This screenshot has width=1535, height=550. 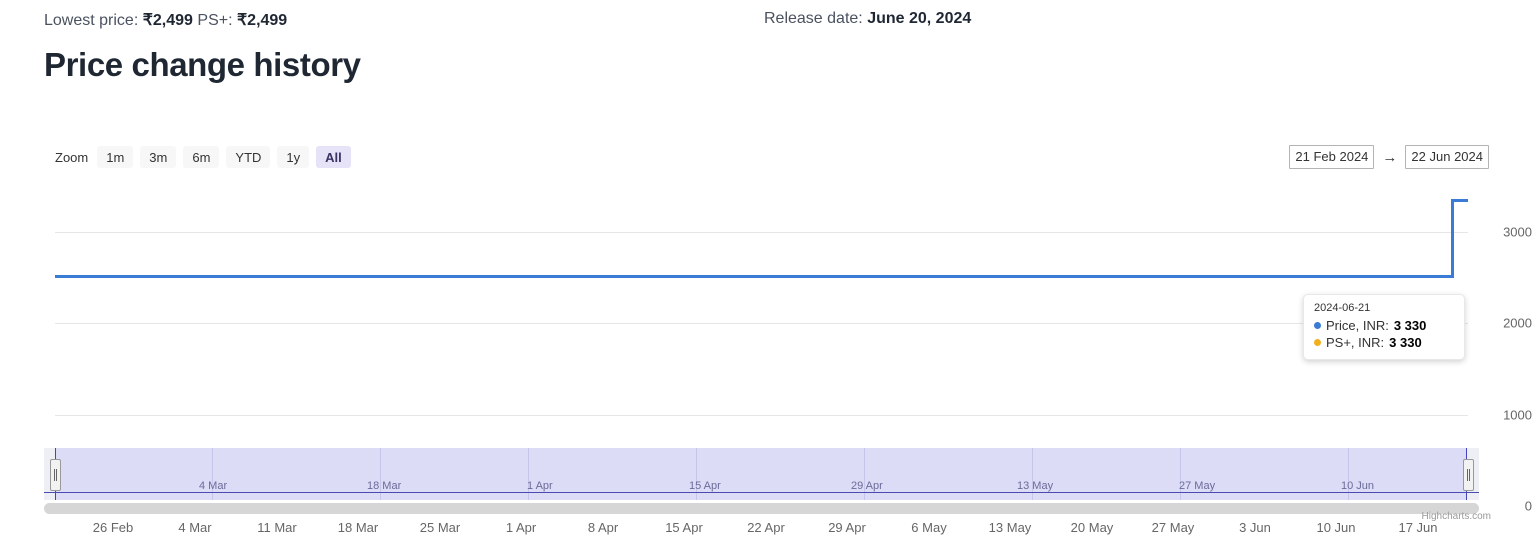 I want to click on navigator-tick-label: 4 Mar, so click(x=213, y=486).